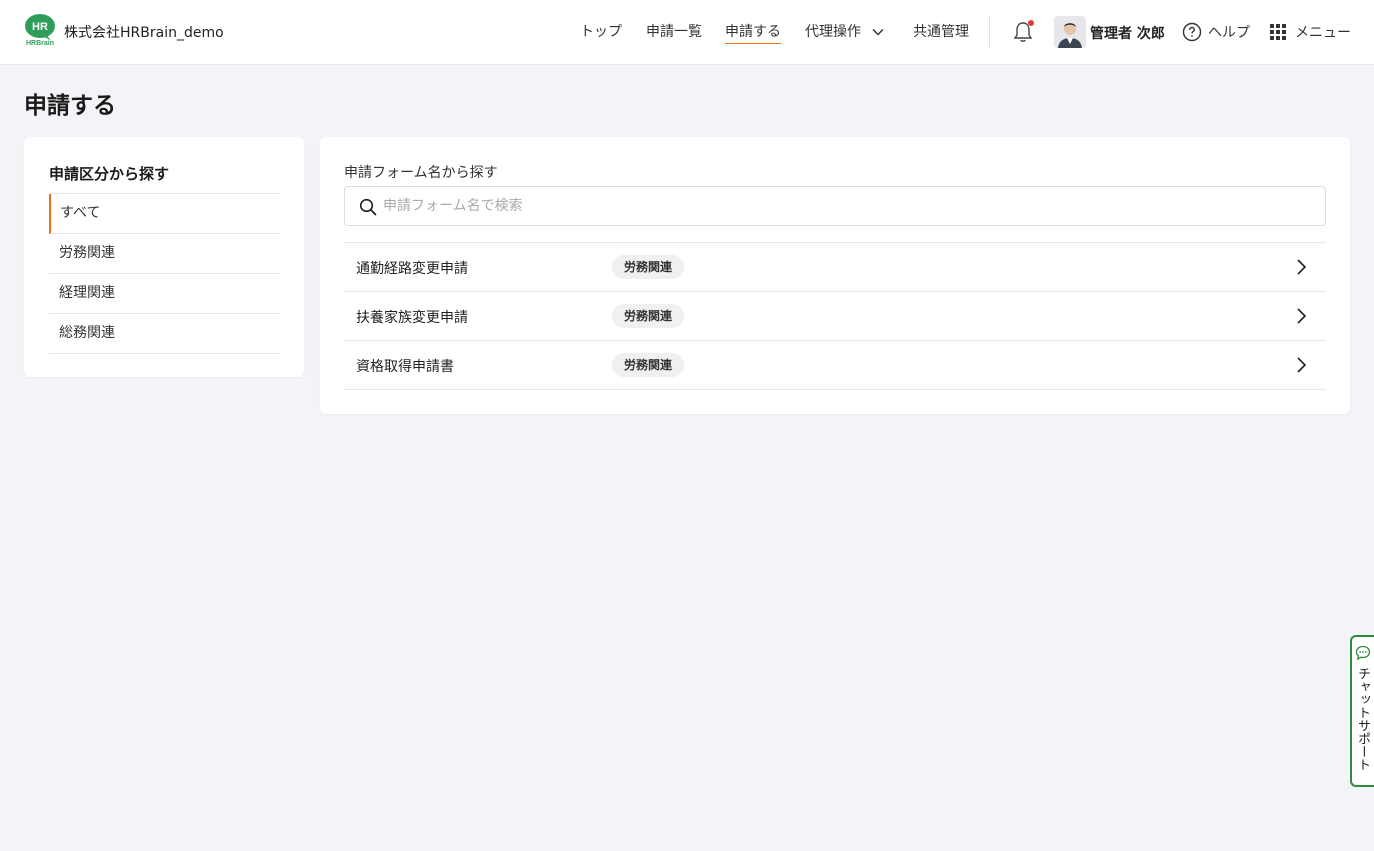 This screenshot has width=1374, height=851. I want to click on category-list: すべて 労務関連 経理関連 総務関連, so click(164, 273).